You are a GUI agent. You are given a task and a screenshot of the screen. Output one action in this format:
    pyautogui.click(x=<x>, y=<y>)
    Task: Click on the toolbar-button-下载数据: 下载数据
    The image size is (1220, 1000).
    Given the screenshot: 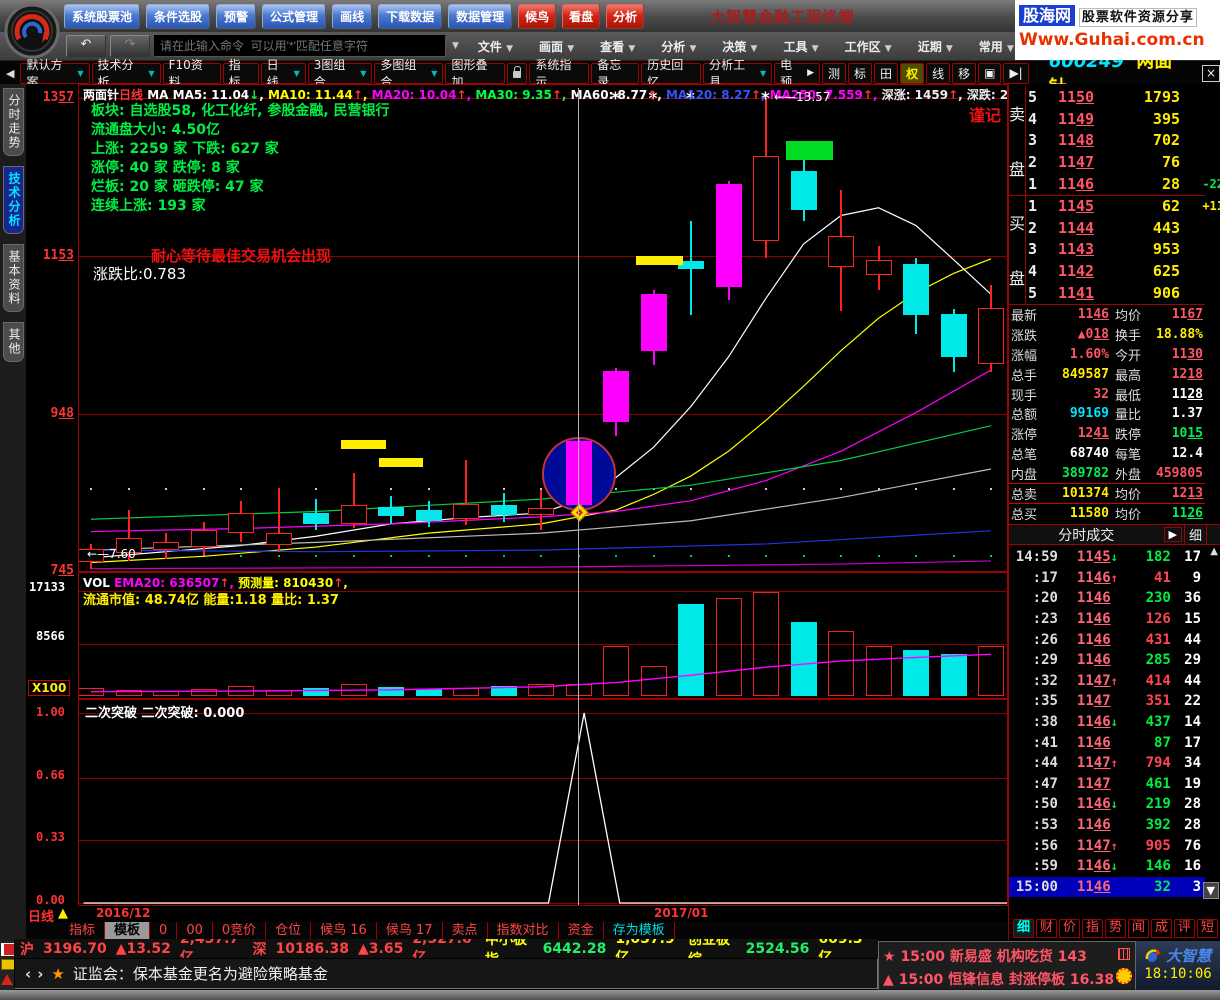 What is the action you would take?
    pyautogui.click(x=410, y=16)
    